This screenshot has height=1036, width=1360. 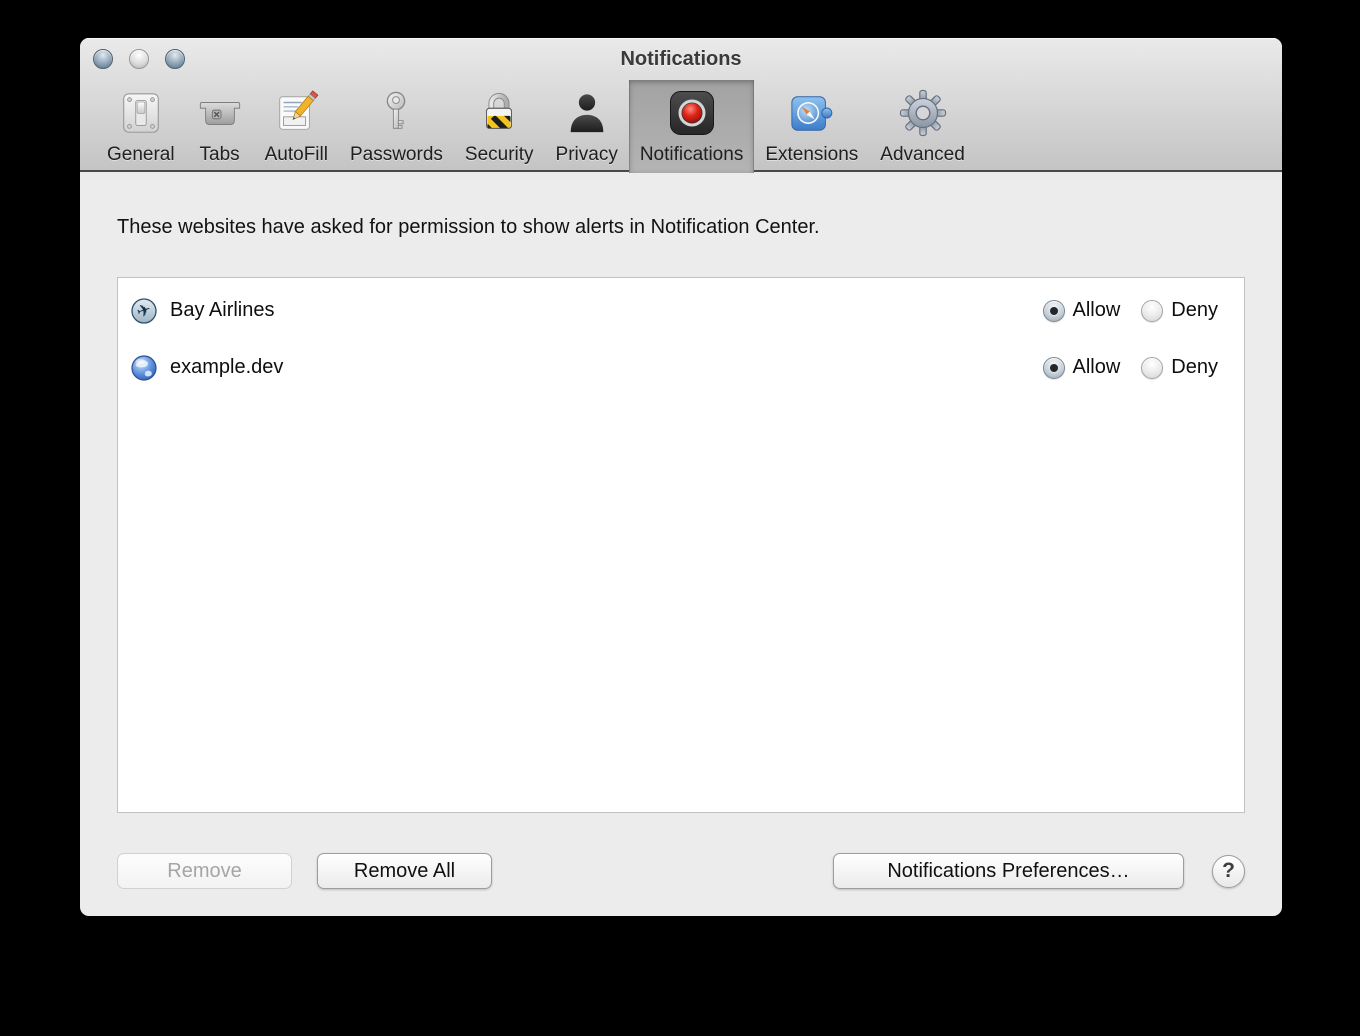 I want to click on window-title: Notifications, so click(x=681, y=58).